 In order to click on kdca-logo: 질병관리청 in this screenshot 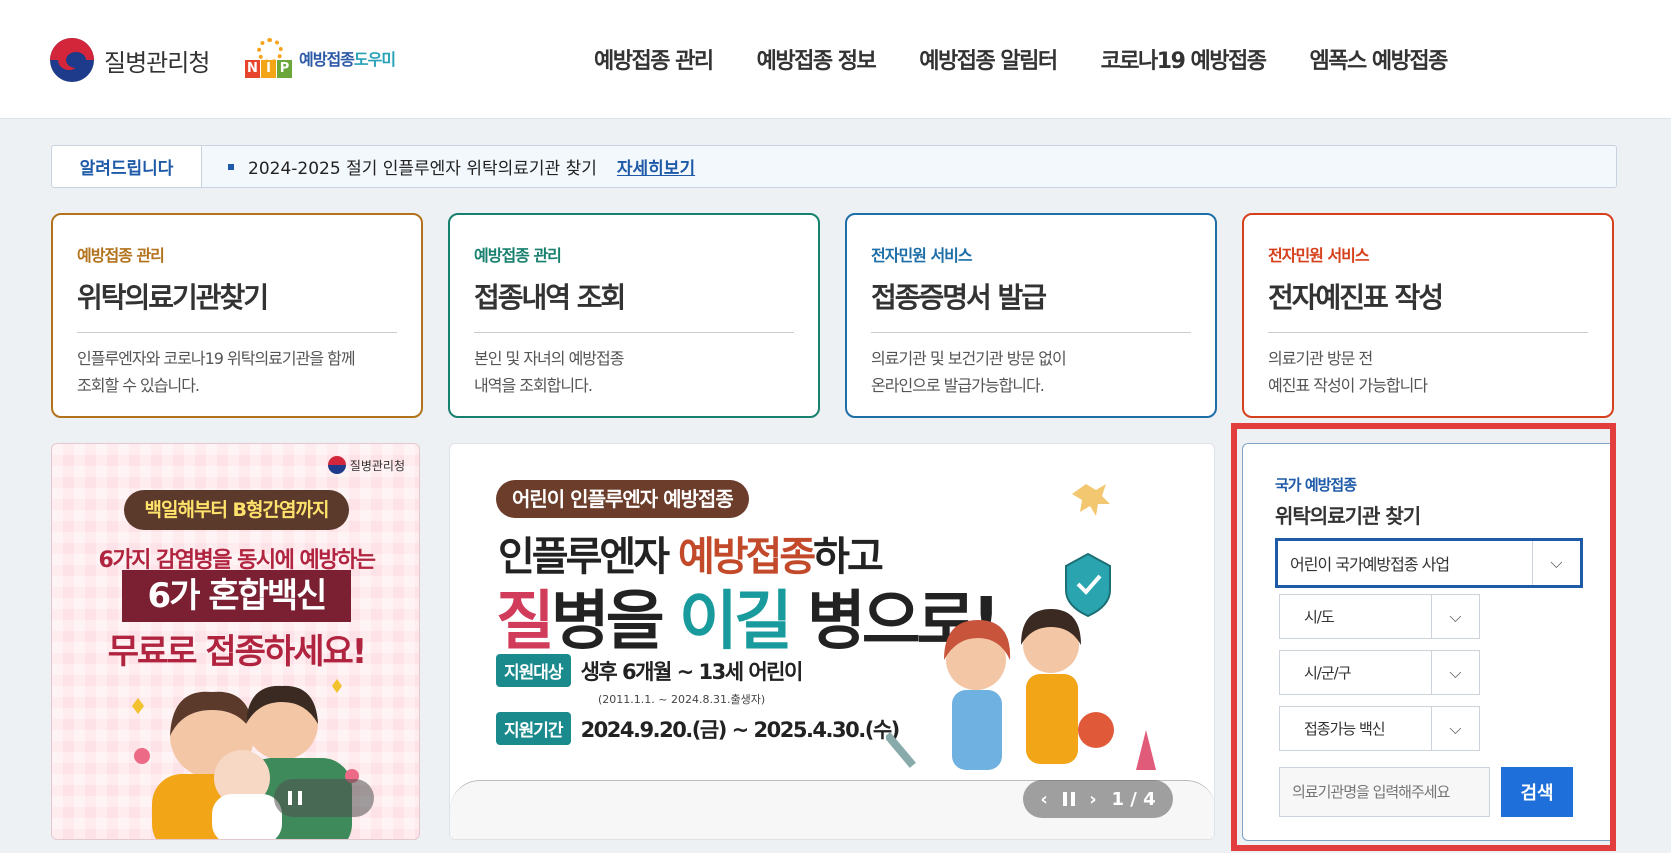, I will do `click(130, 60)`.